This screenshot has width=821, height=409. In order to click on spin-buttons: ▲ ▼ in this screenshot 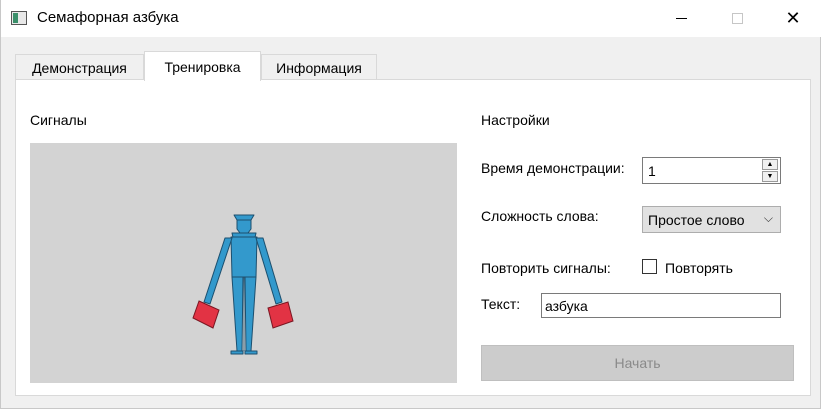, I will do `click(770, 170)`.